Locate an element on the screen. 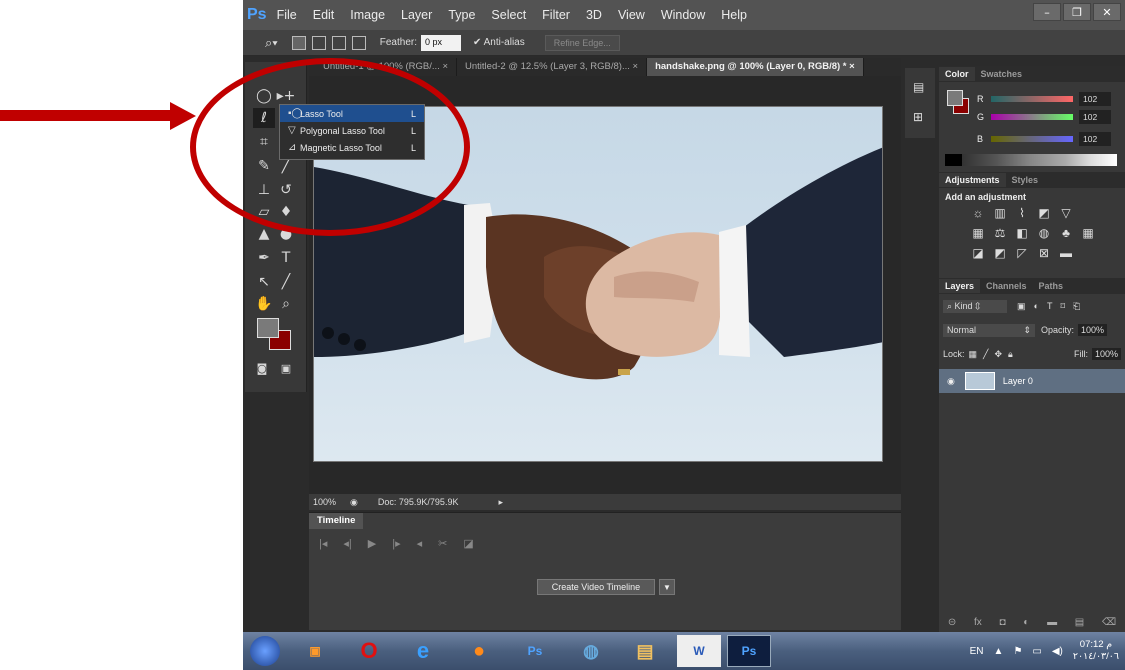  hand-tool-icon: ✋ is located at coordinates (264, 304).